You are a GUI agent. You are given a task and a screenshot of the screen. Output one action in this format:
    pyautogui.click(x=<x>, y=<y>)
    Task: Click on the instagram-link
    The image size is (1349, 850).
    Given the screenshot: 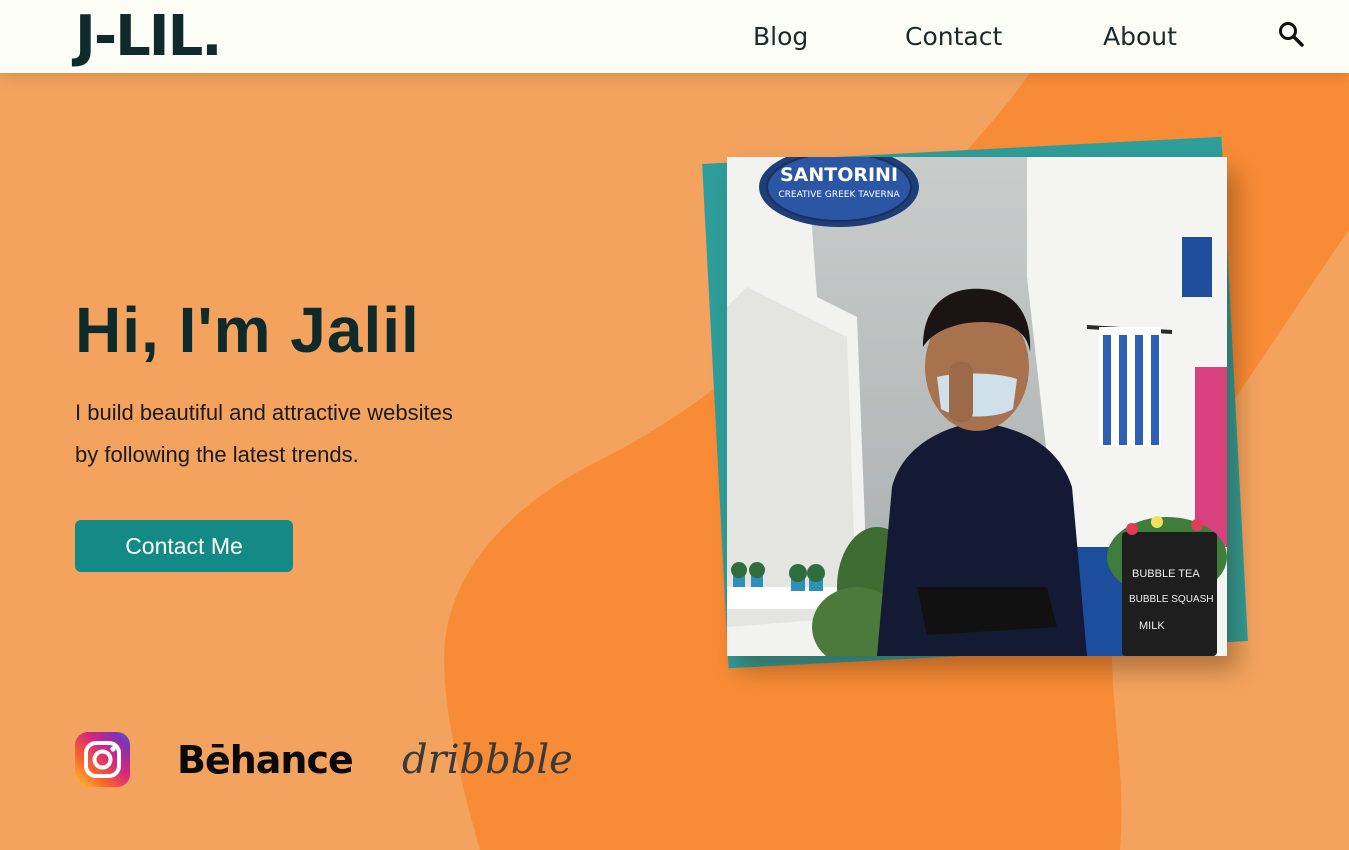 What is the action you would take?
    pyautogui.click(x=102, y=759)
    